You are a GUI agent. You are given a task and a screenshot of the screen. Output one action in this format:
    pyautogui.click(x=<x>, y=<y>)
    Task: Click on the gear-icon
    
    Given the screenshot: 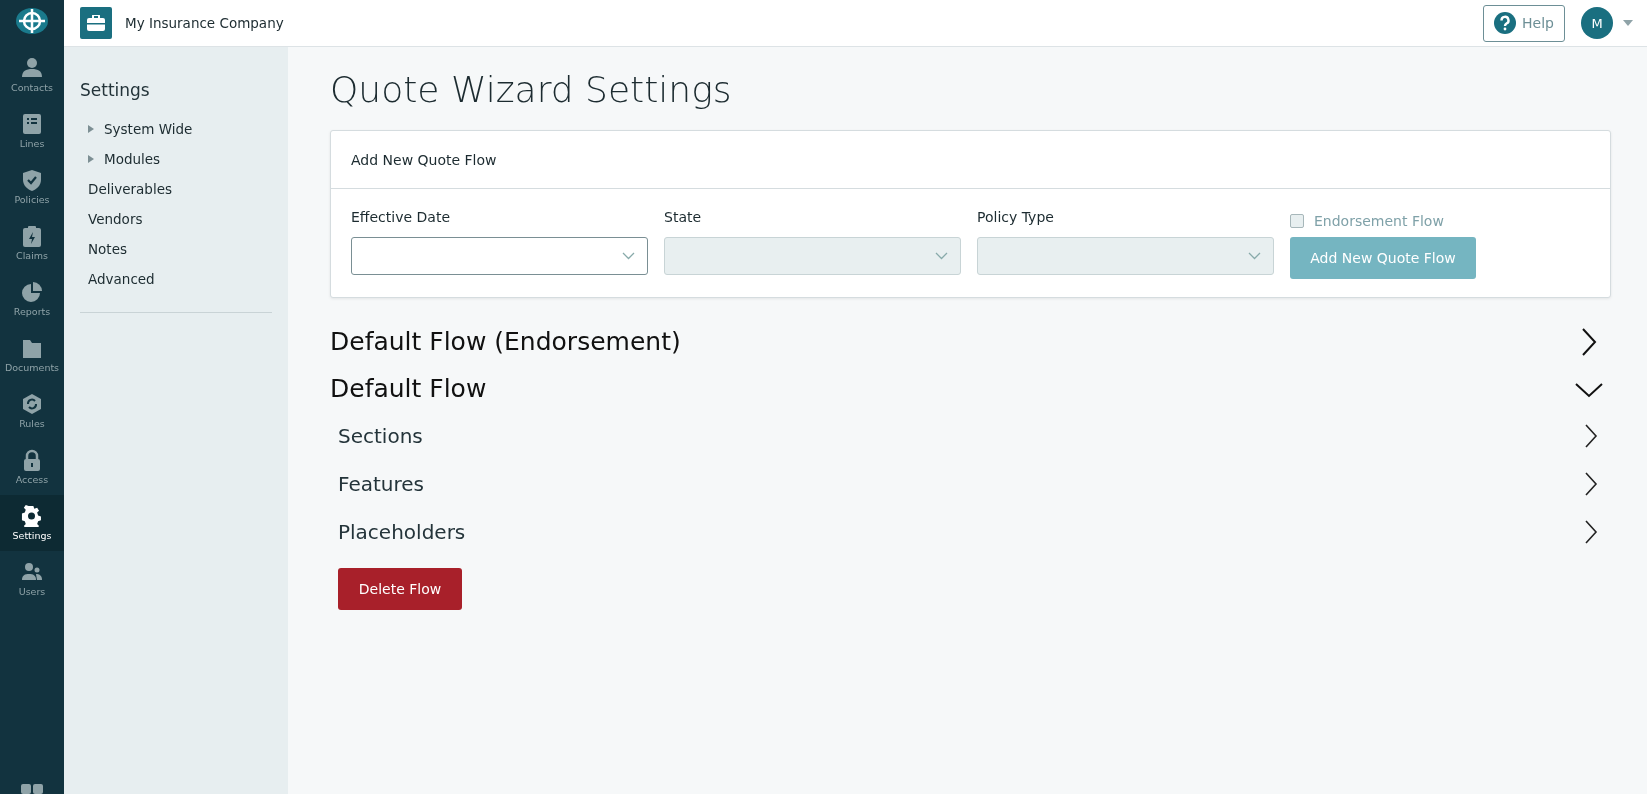 What is the action you would take?
    pyautogui.click(x=32, y=516)
    